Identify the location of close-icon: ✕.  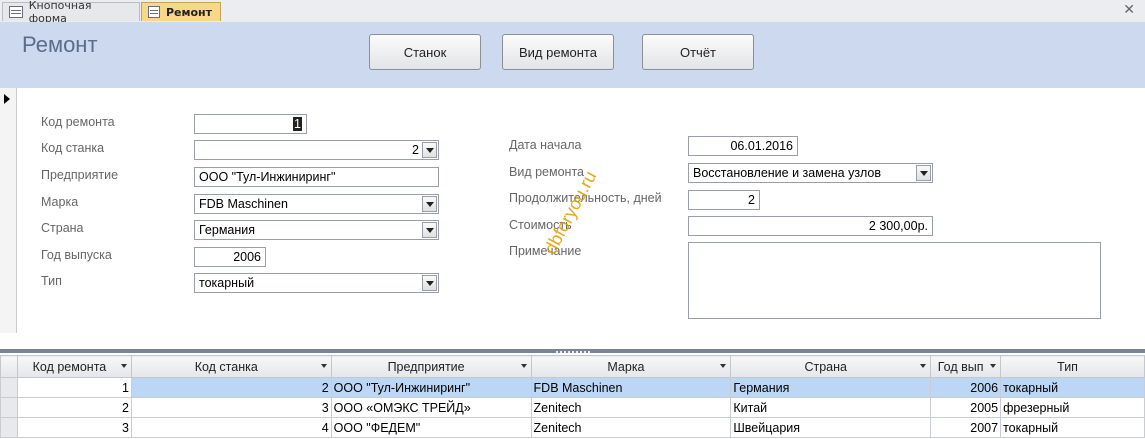
(1129, 10).